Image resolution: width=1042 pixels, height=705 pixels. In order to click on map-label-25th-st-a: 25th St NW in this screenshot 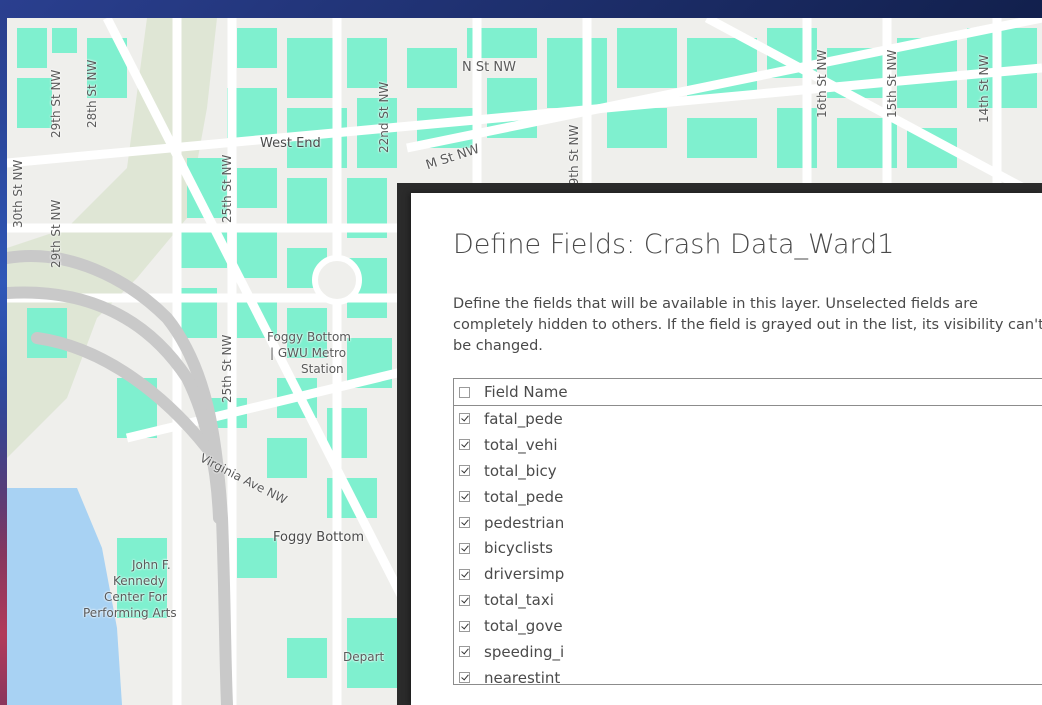, I will do `click(227, 188)`.